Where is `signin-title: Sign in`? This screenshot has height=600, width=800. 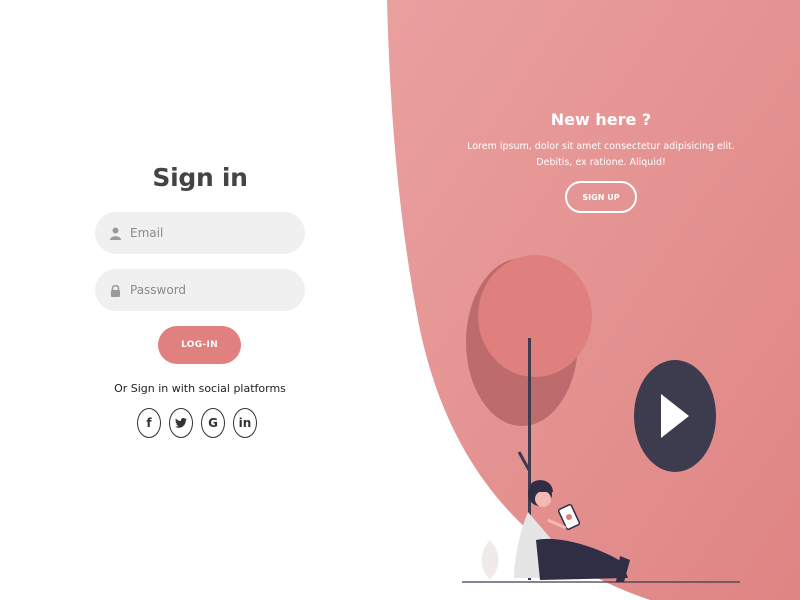 signin-title: Sign in is located at coordinates (200, 177).